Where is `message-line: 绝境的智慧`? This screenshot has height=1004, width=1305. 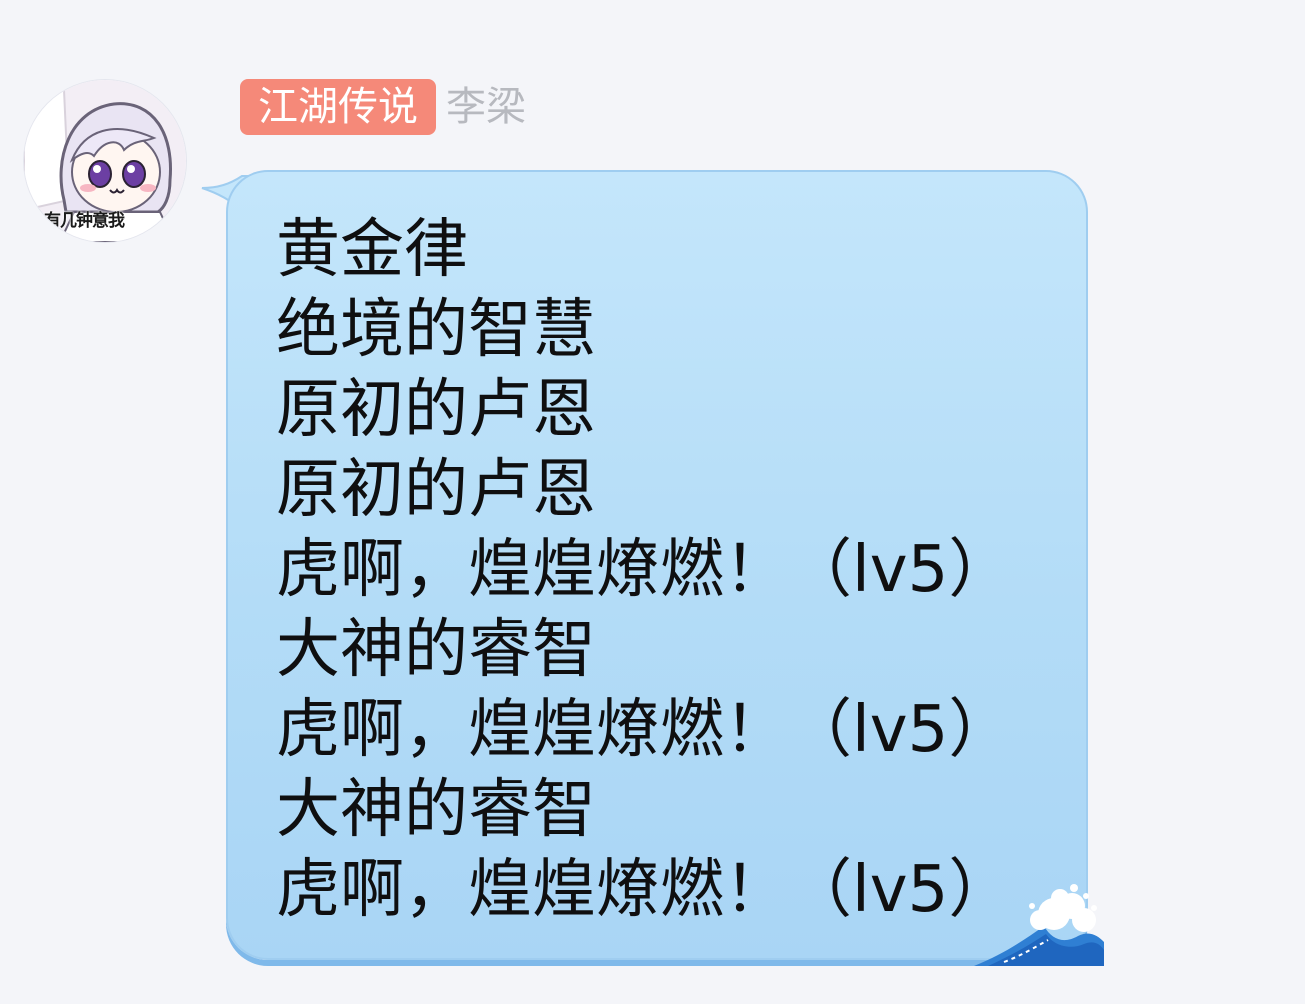 message-line: 绝境的智慧 is located at coordinates (436, 330).